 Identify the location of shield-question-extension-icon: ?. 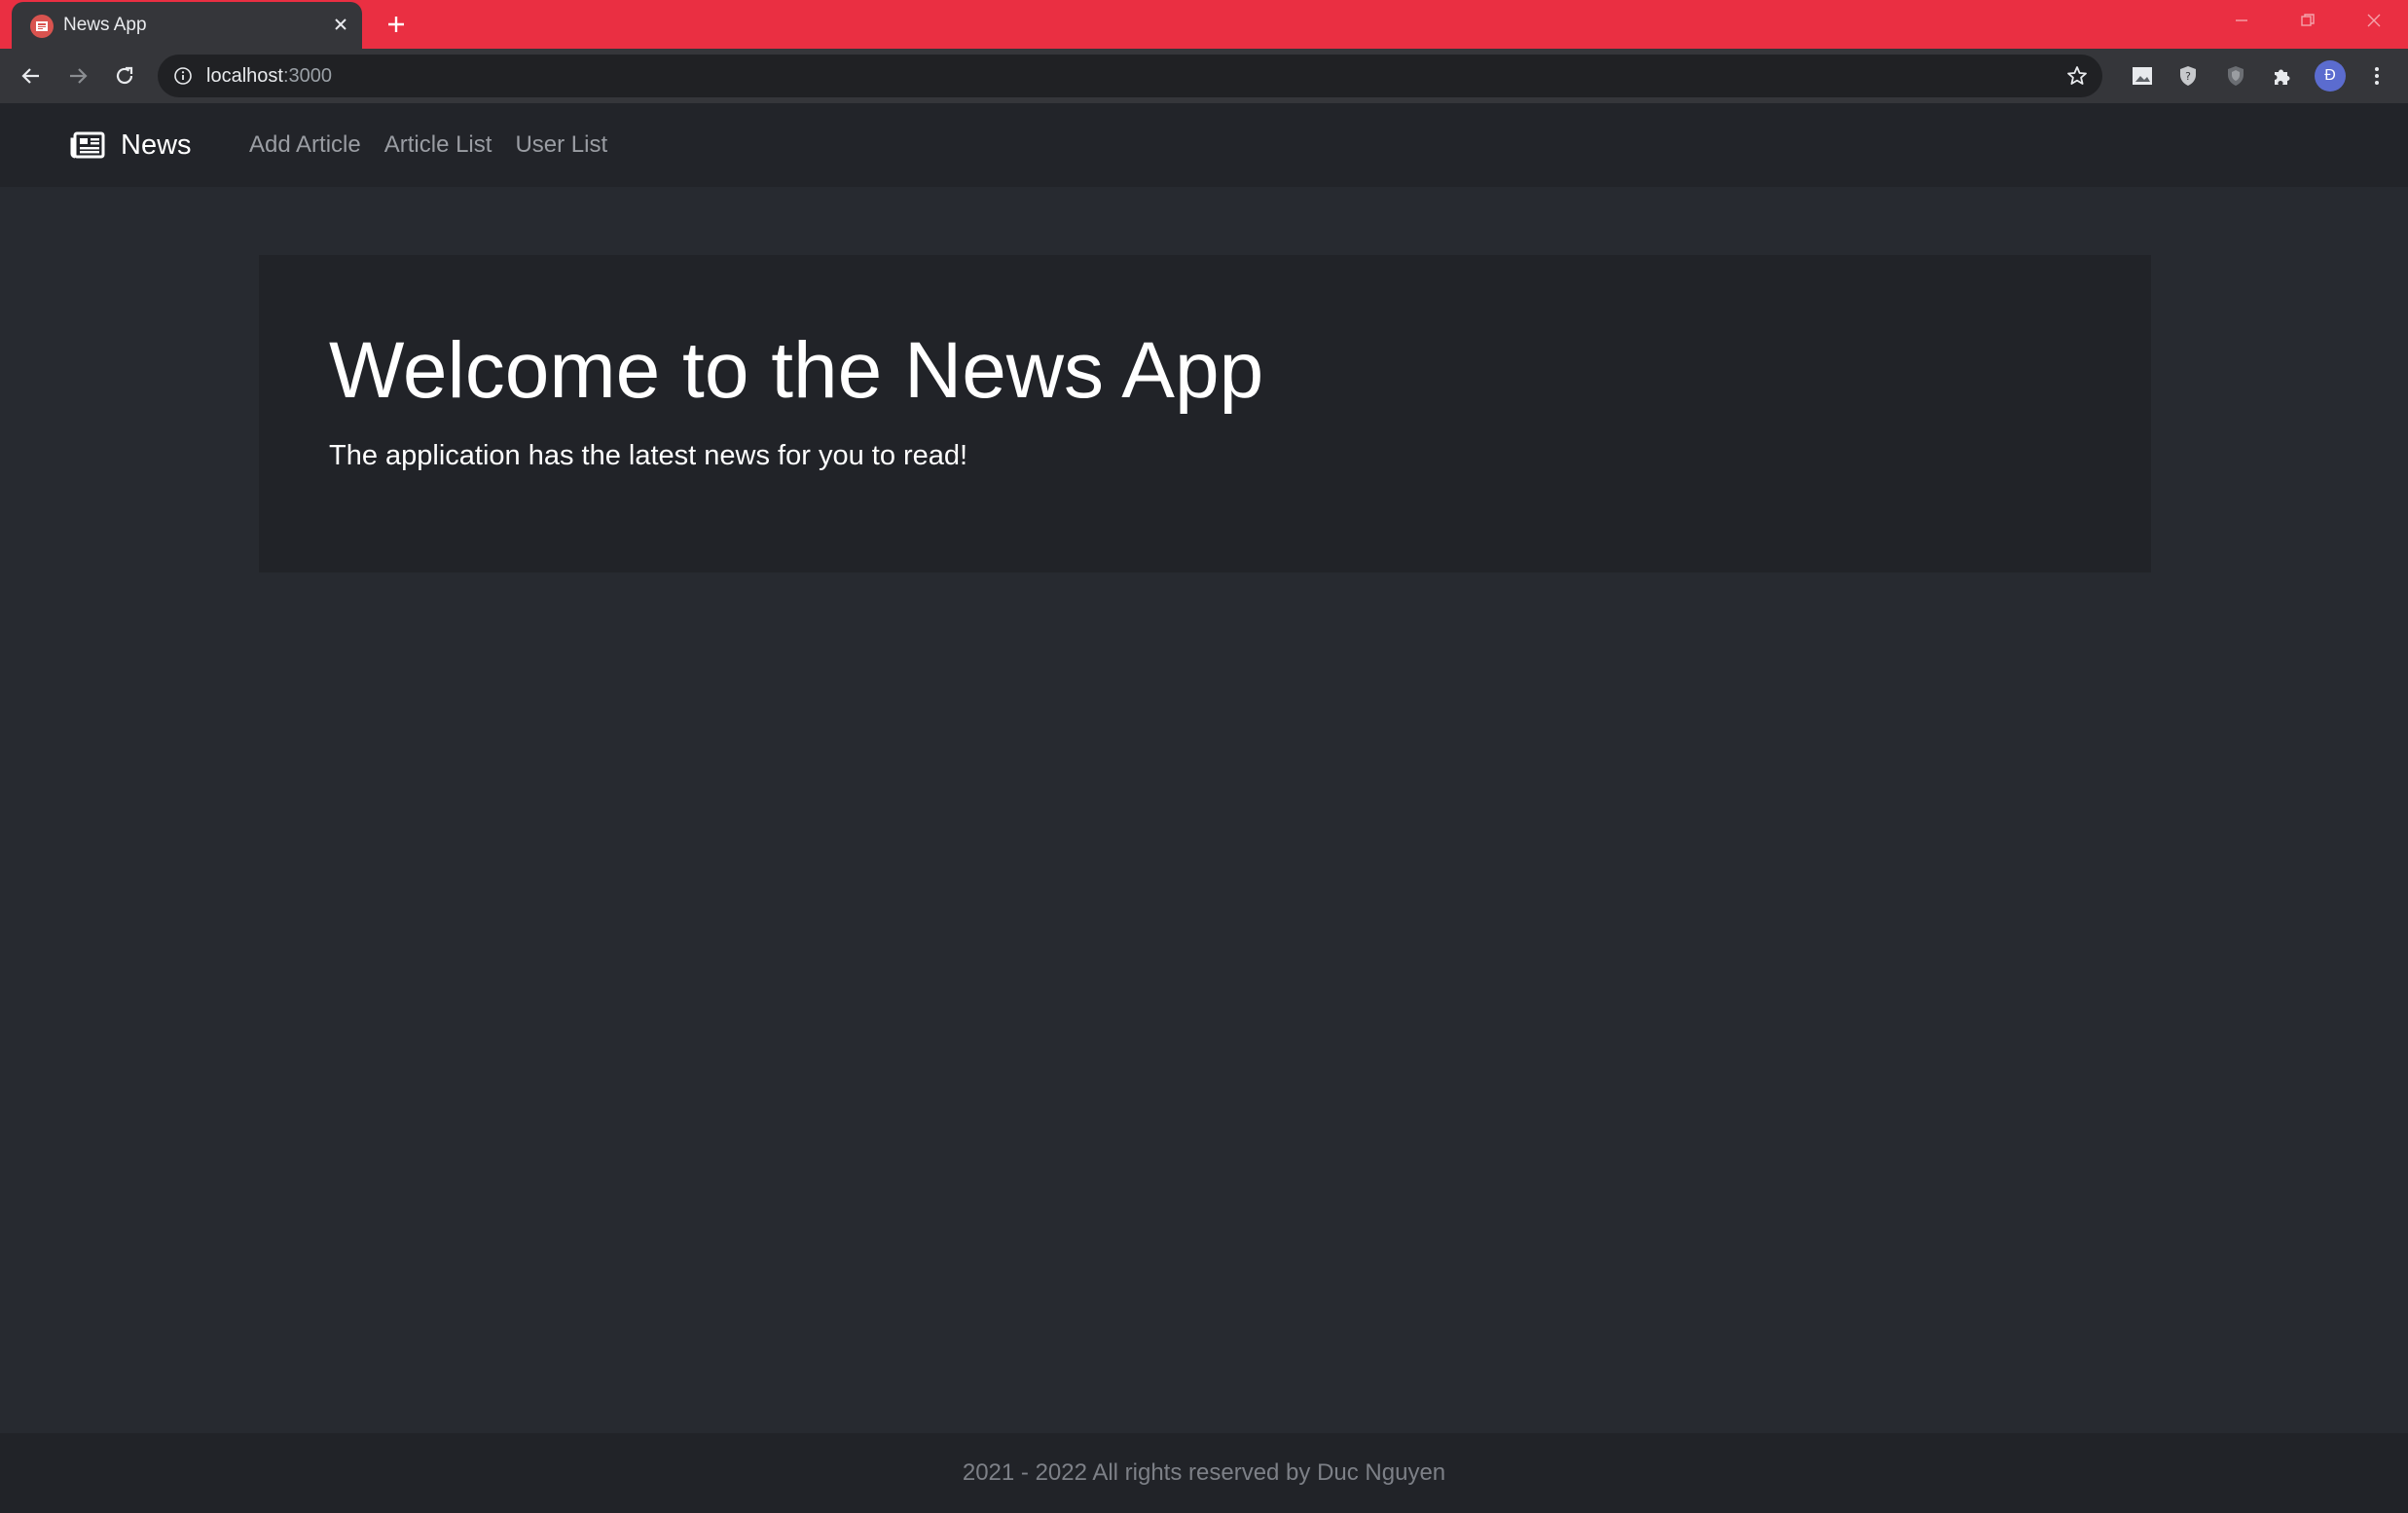
(2188, 76).